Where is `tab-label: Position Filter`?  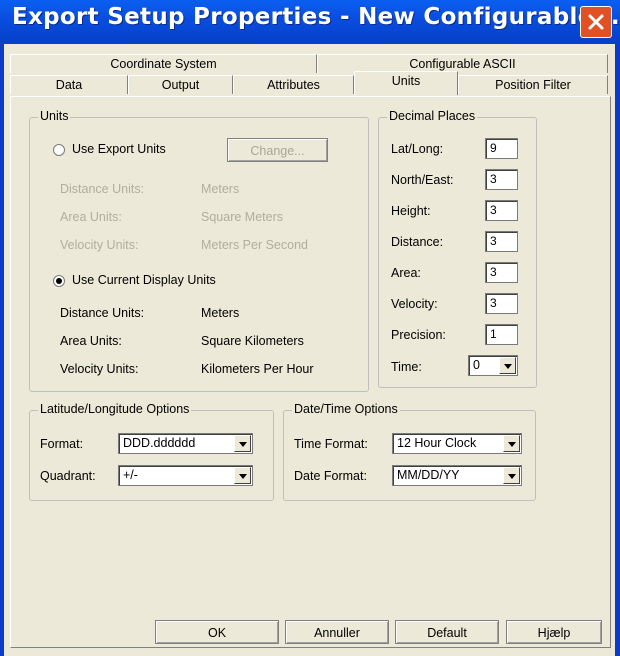 tab-label: Position Filter is located at coordinates (533, 85).